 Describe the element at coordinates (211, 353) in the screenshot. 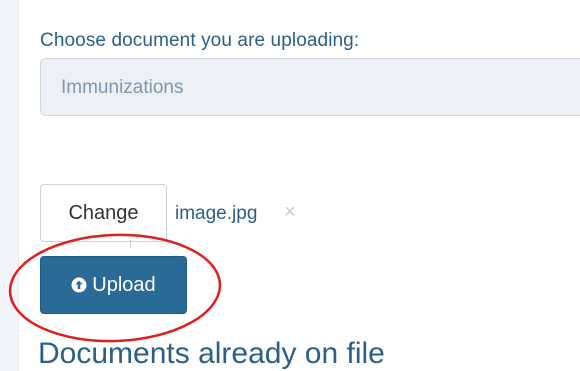

I see `documents-on-file-title: Documents already on file` at that location.